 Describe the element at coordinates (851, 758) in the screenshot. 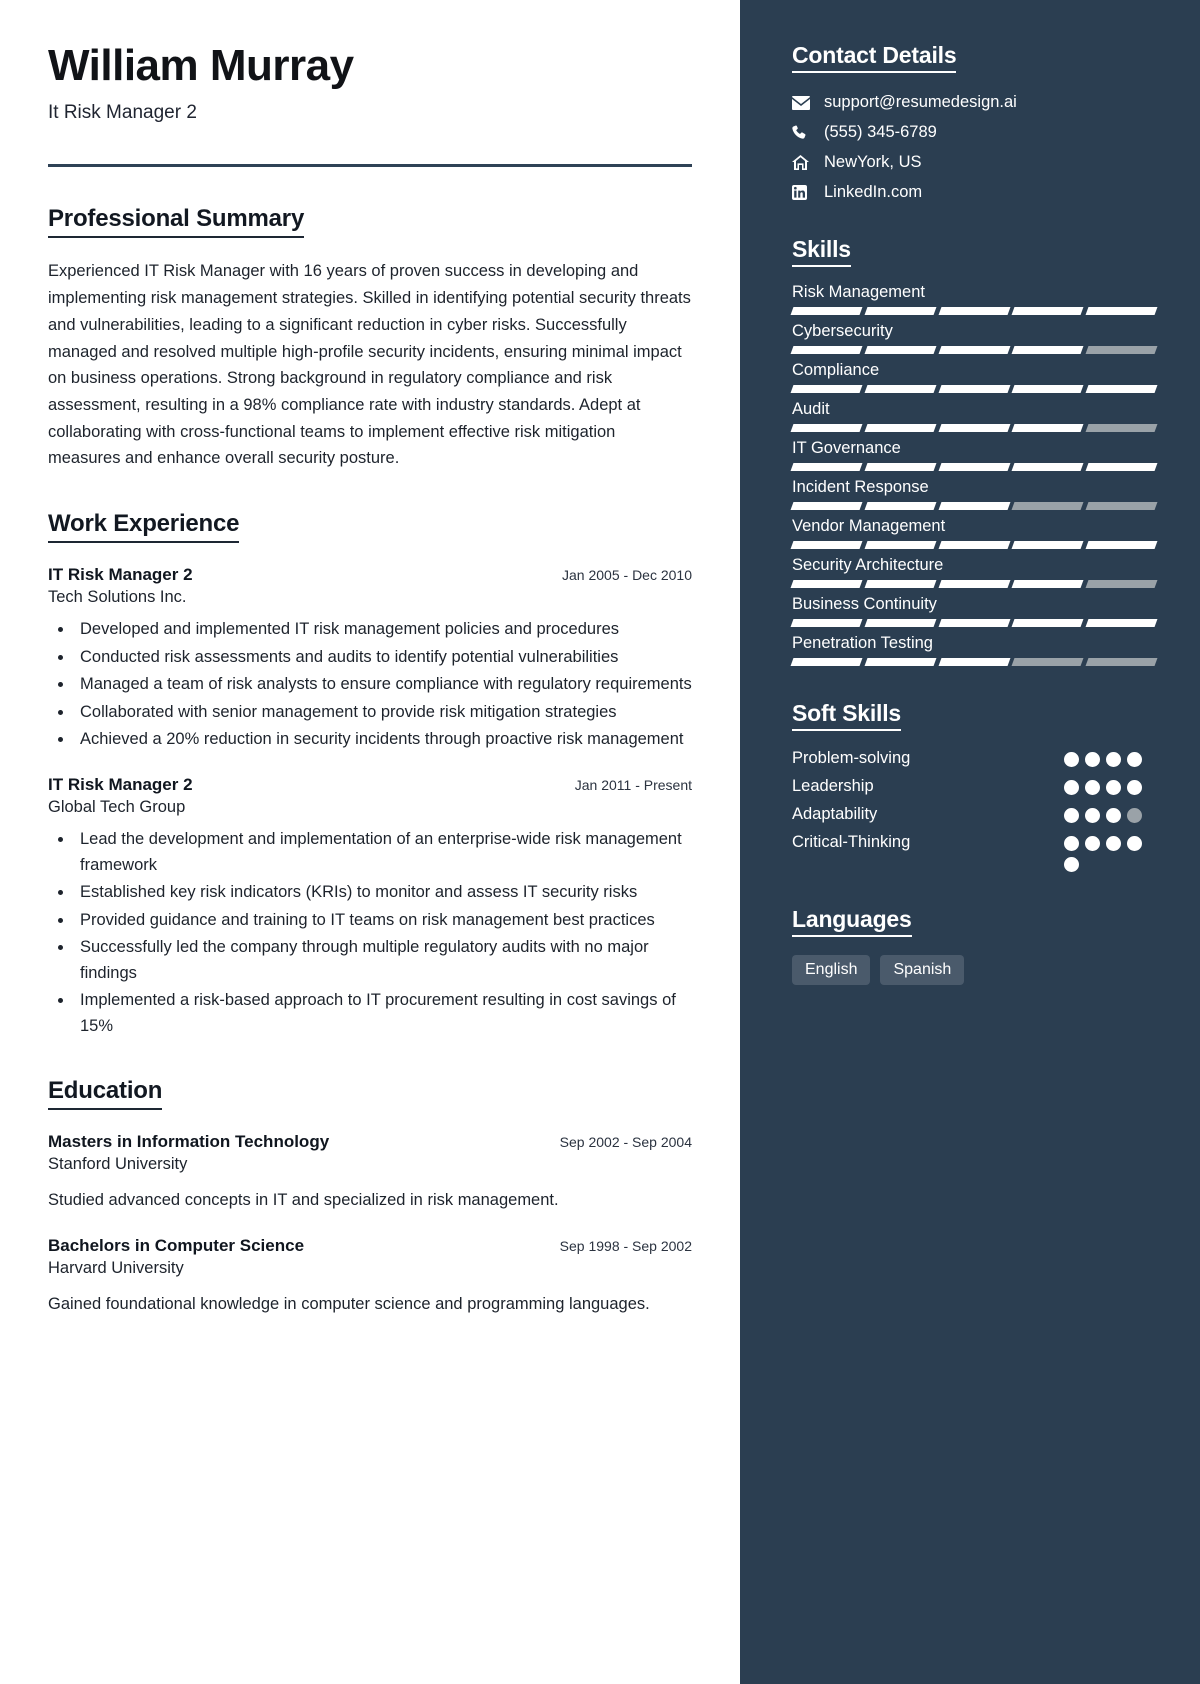

I see `soft-skill-label: Problem-solving` at that location.